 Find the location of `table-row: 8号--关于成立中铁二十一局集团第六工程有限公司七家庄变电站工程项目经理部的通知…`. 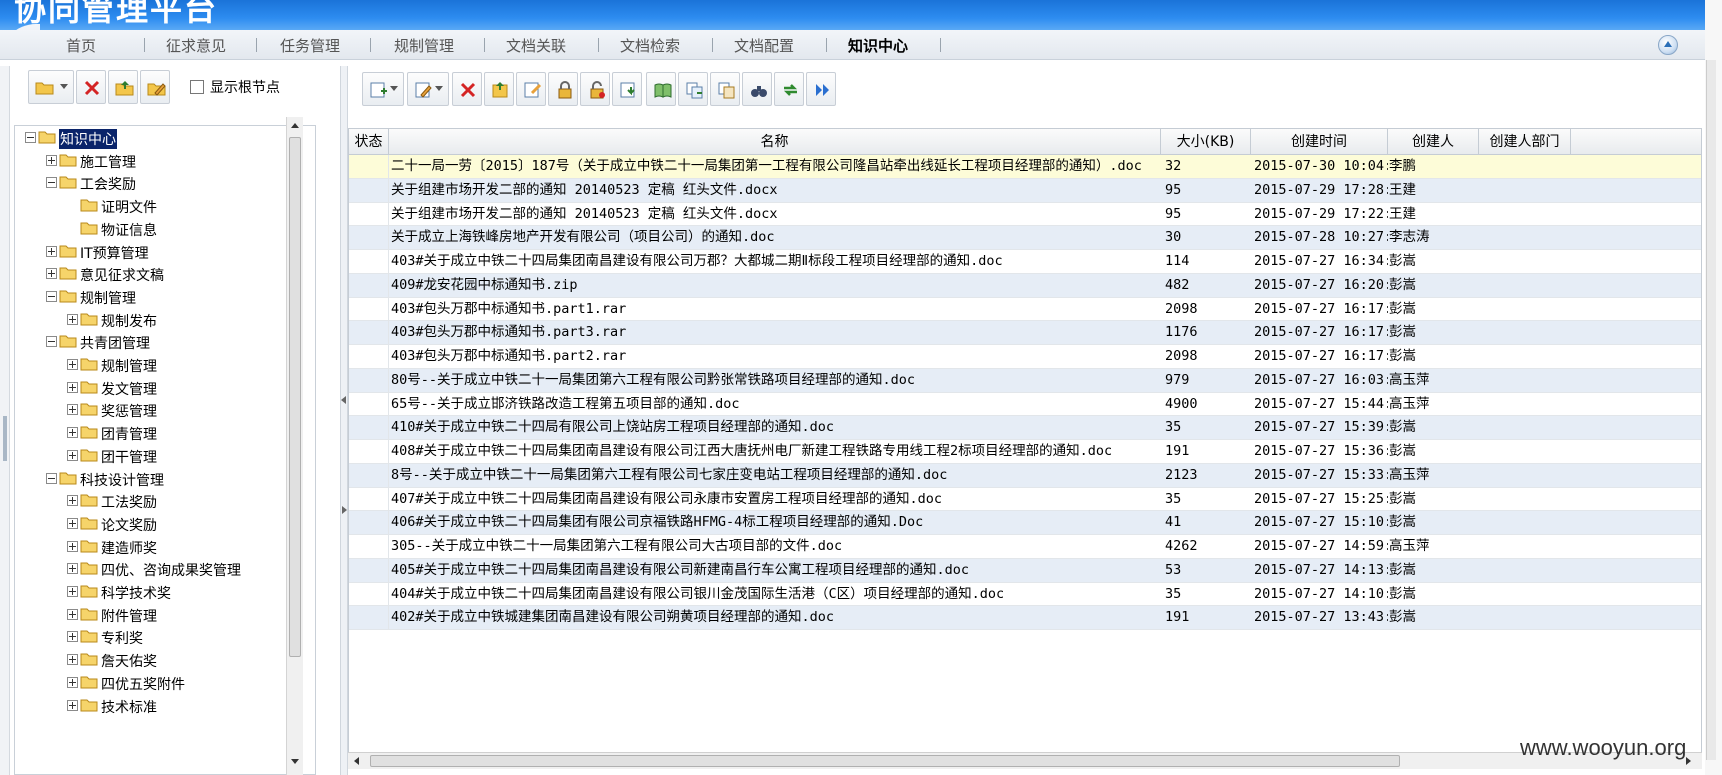

table-row: 8号--关于成立中铁二十一局集团第六工程有限公司七家庄变电站工程项目经理部的通知… is located at coordinates (1025, 475).